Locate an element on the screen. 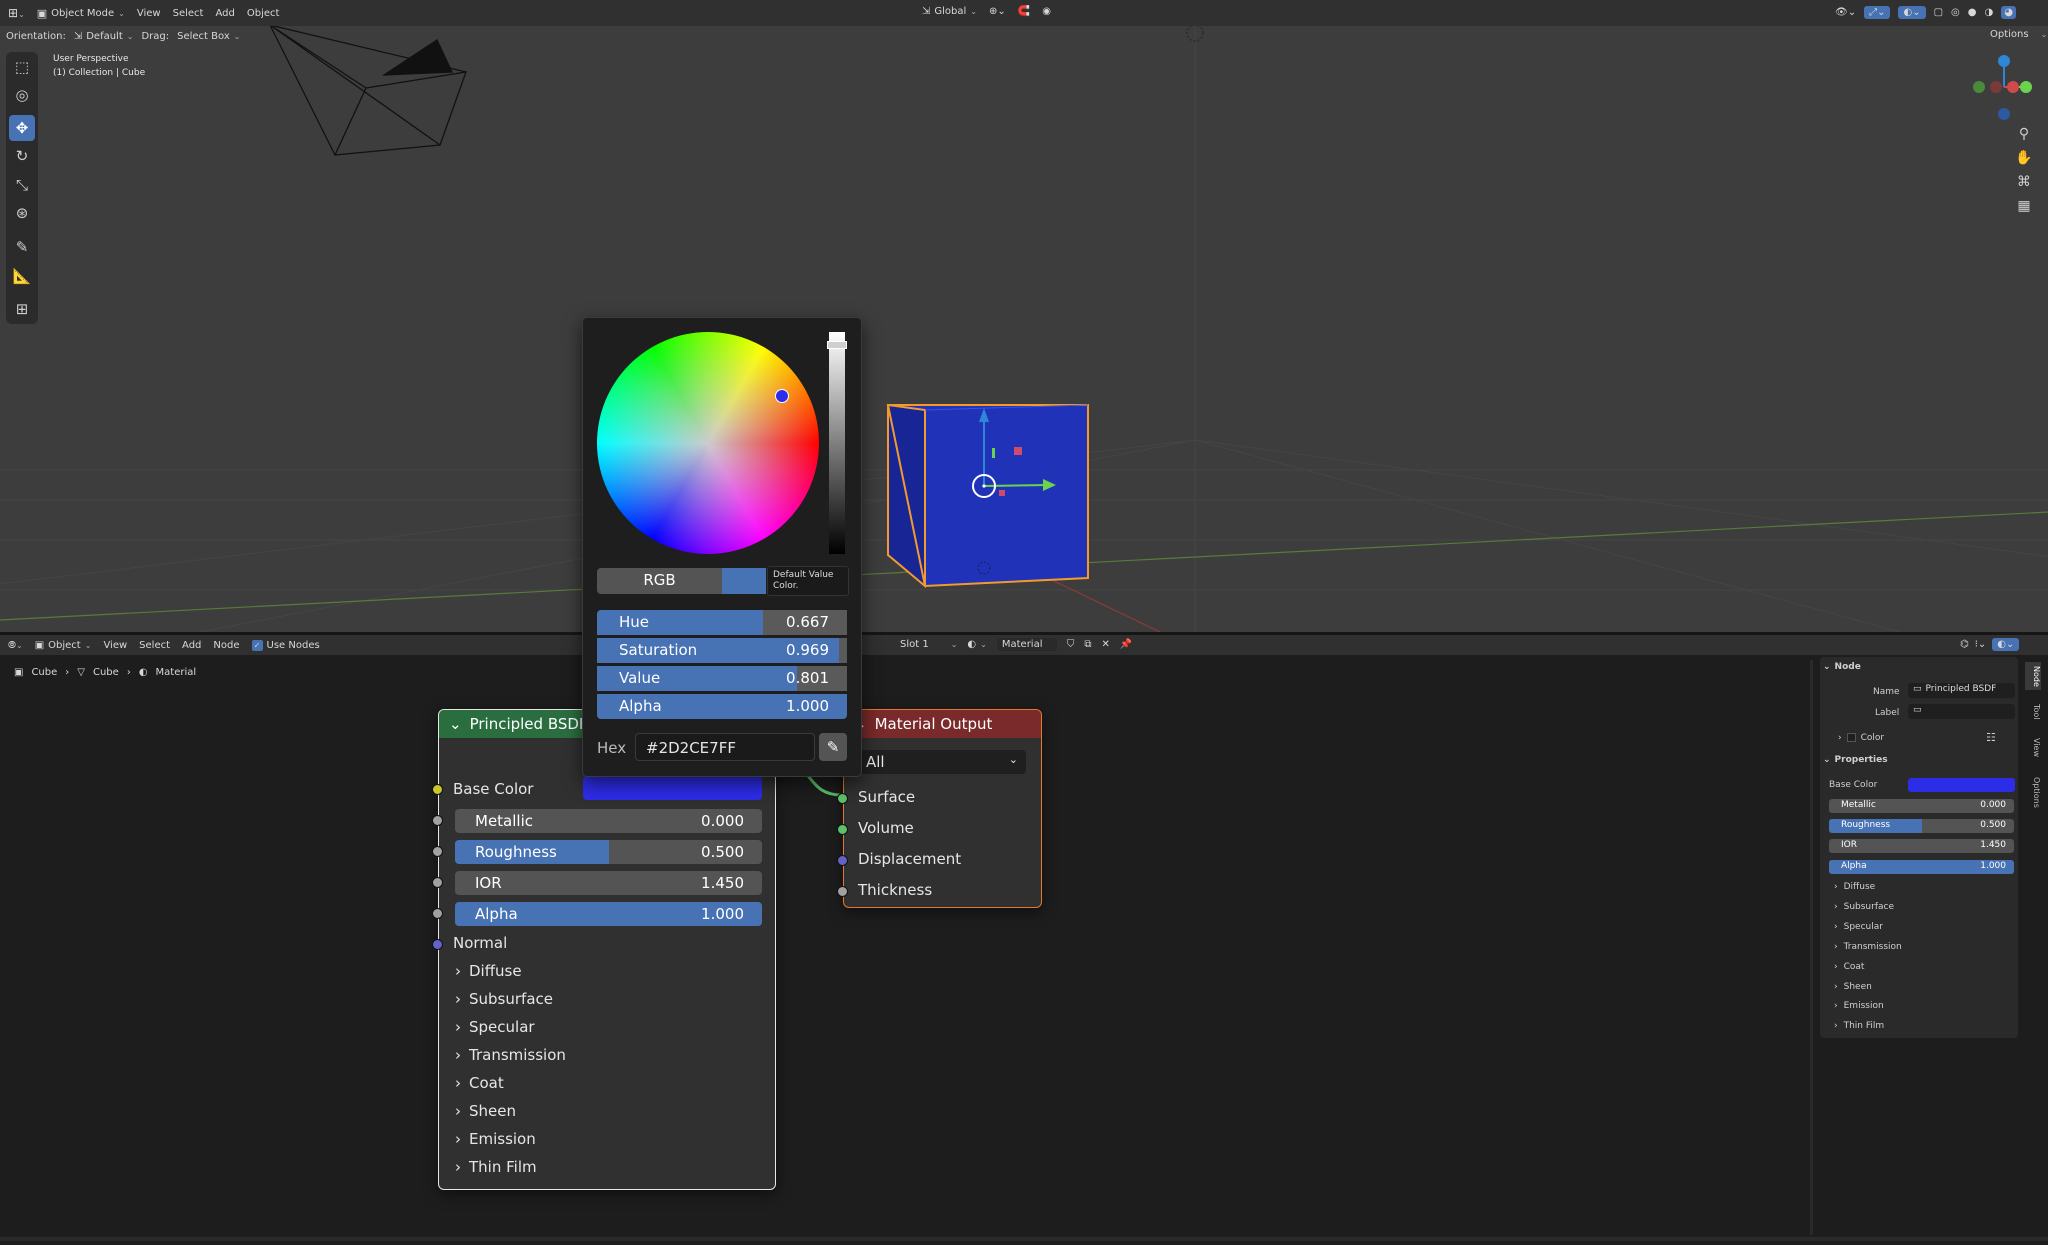  color-socket is located at coordinates (437, 789).